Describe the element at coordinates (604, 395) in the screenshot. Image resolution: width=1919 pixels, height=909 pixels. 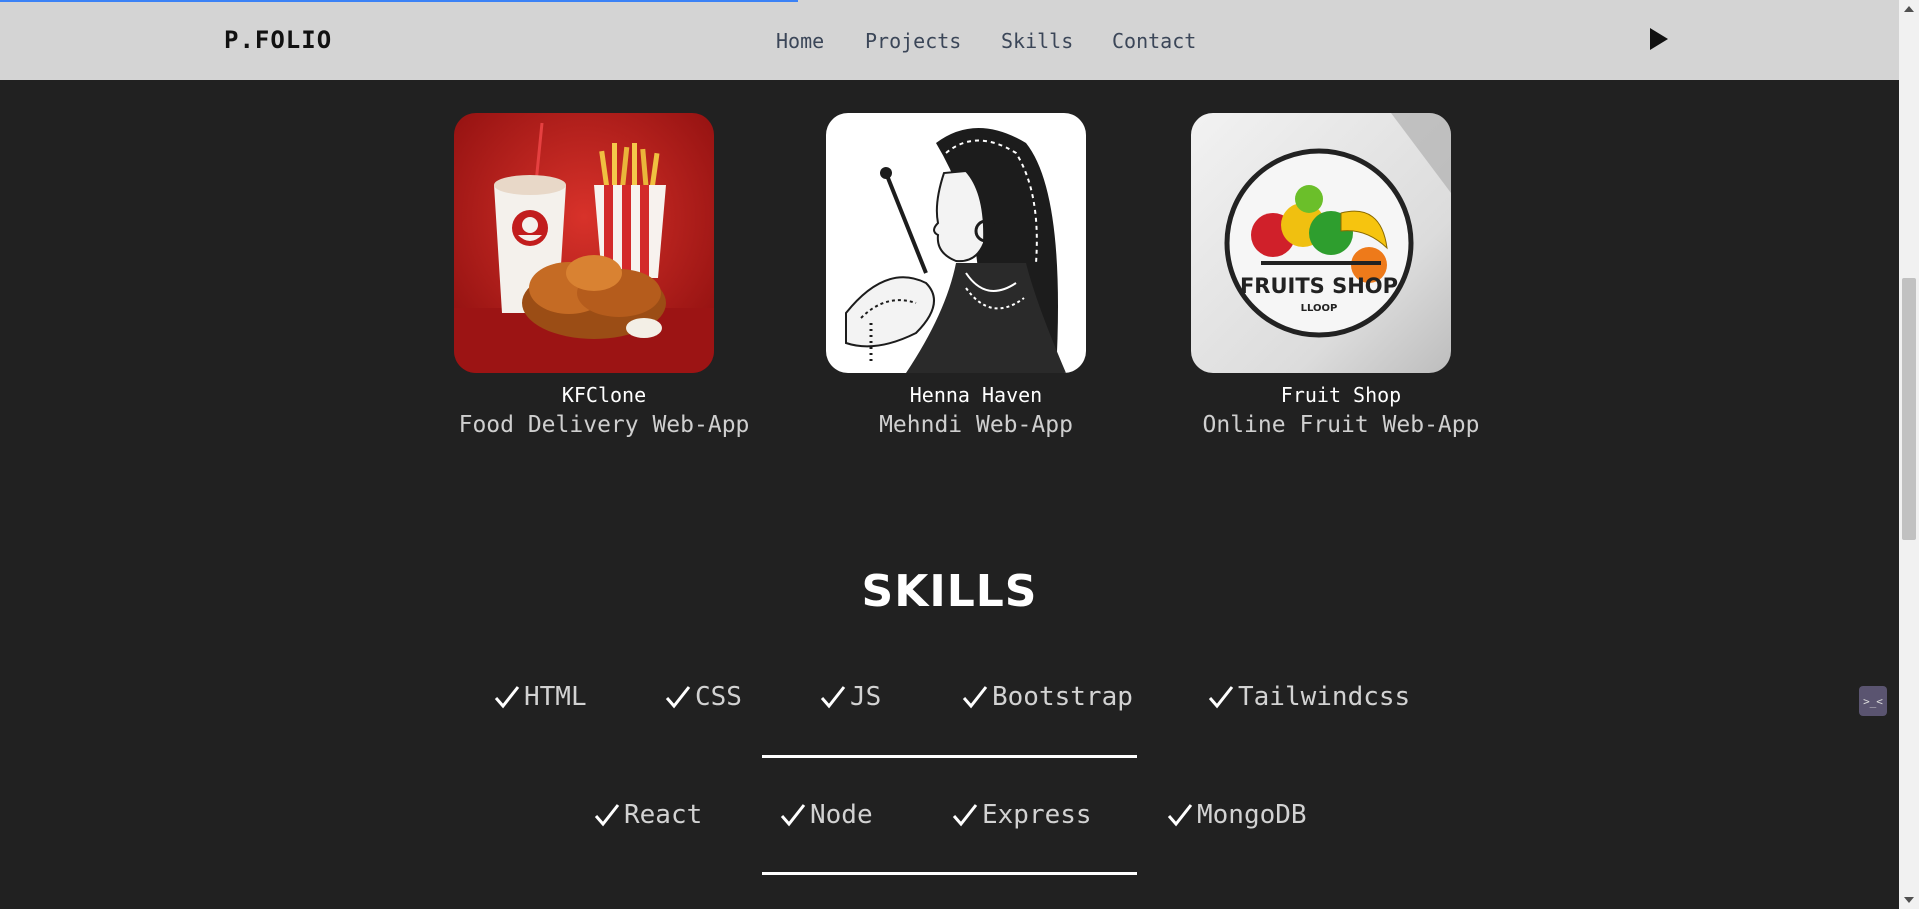
I see `project-title-kfclone: KFClone` at that location.